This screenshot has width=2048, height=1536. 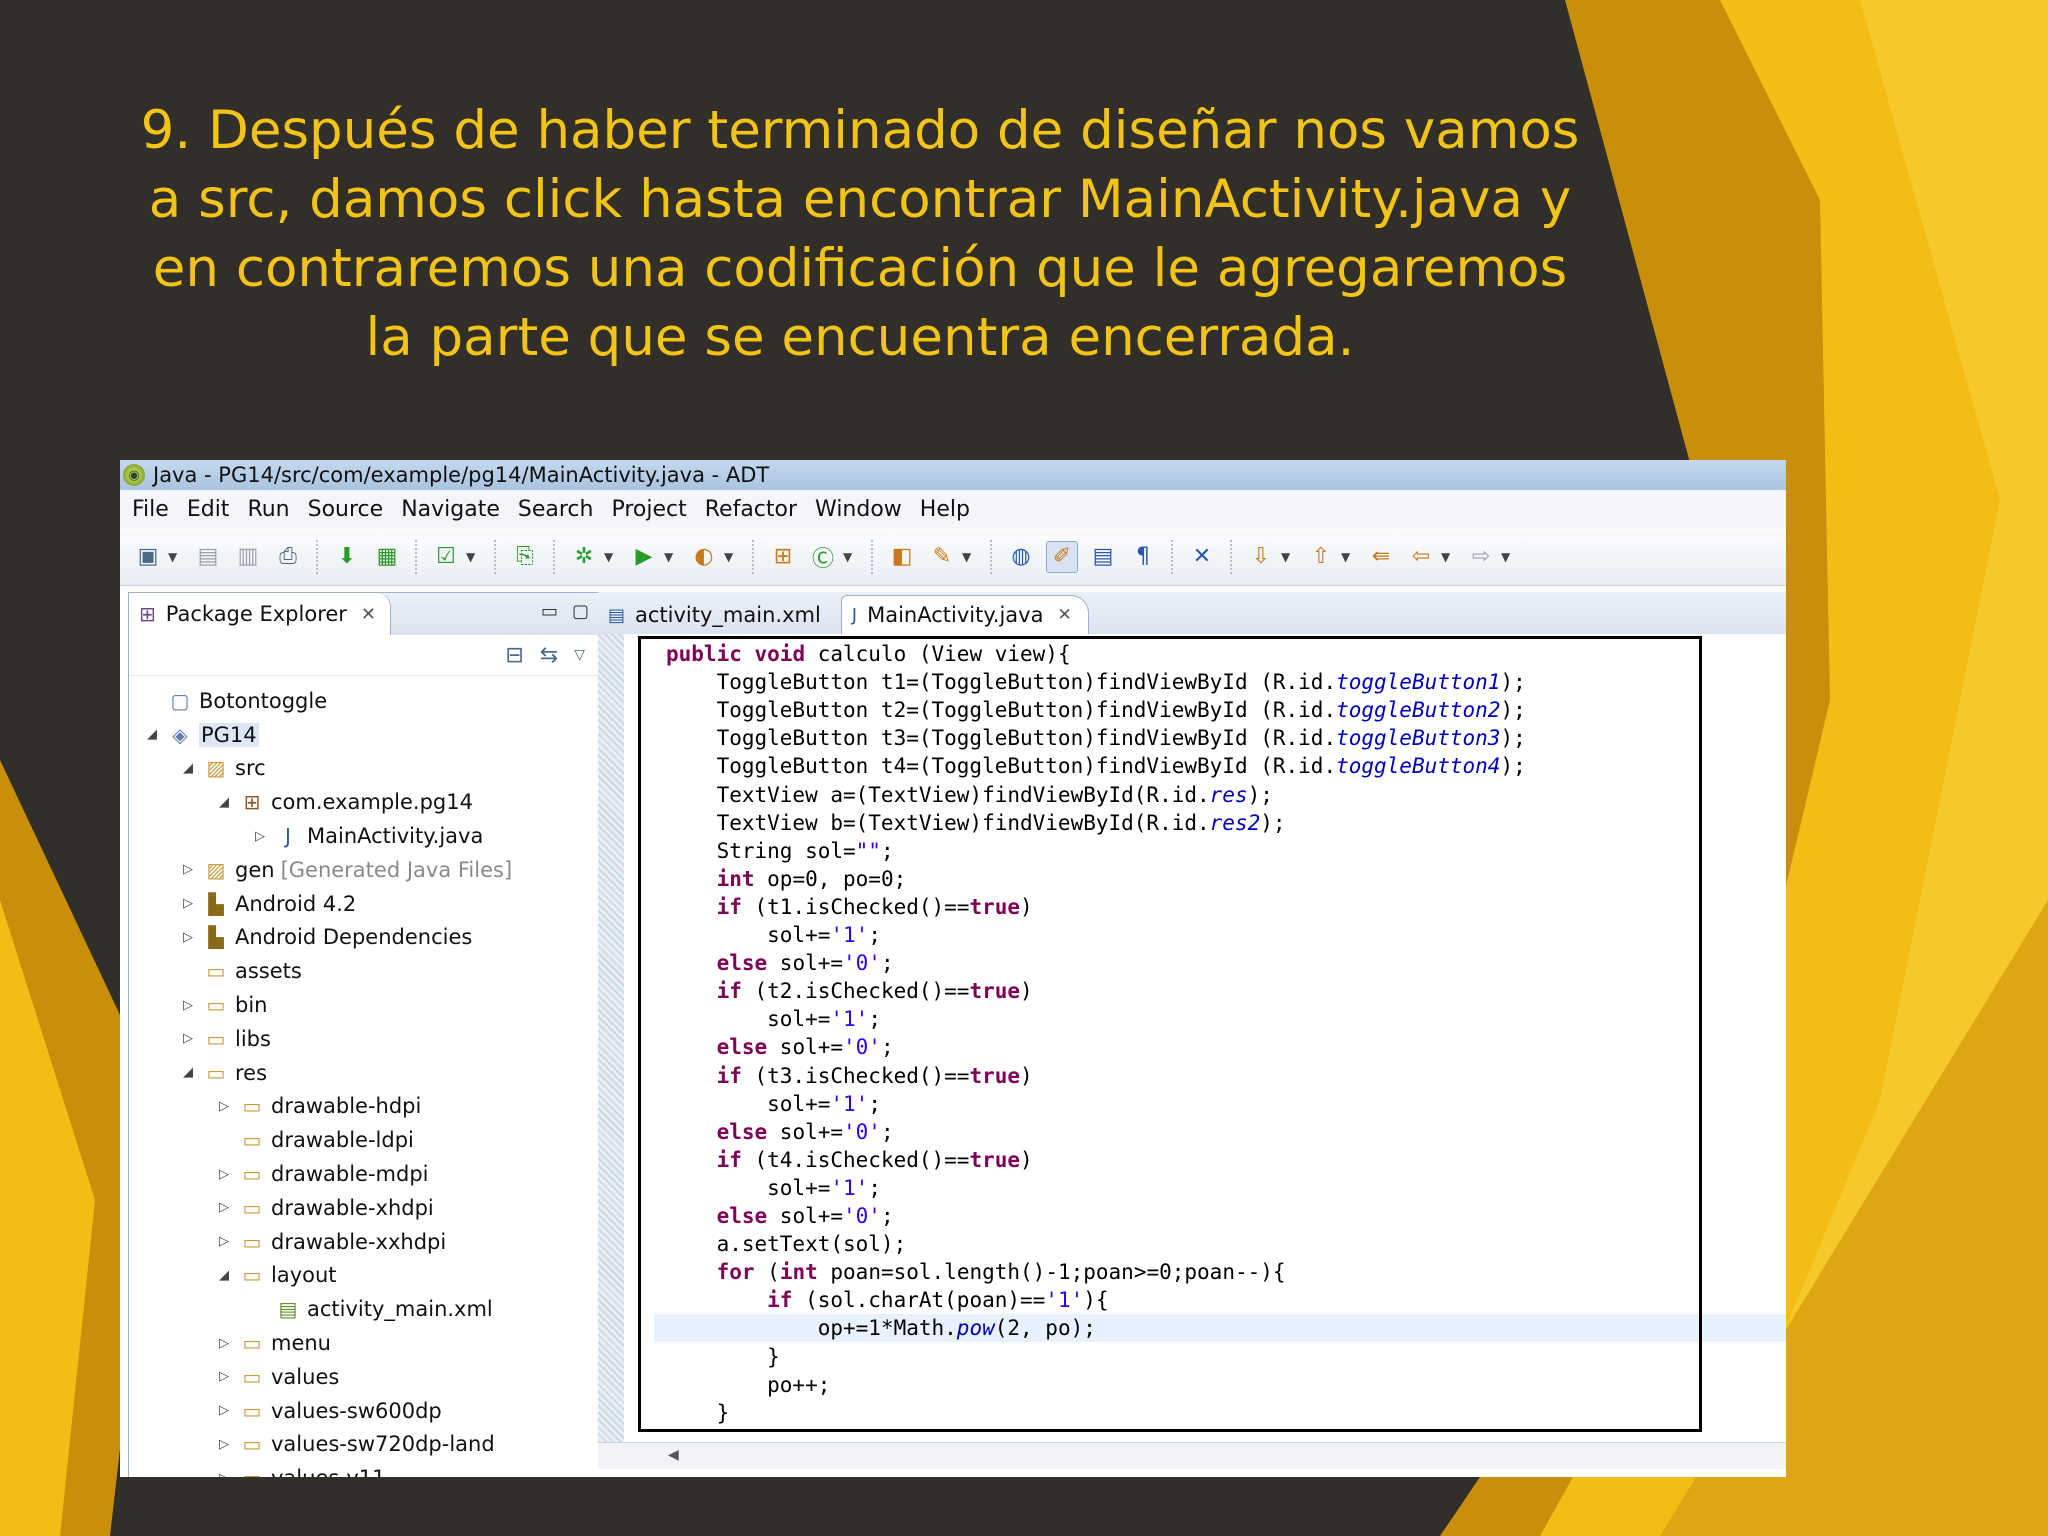 I want to click on previous-annotation-dropdown-icon: ▼, so click(x=1348, y=557).